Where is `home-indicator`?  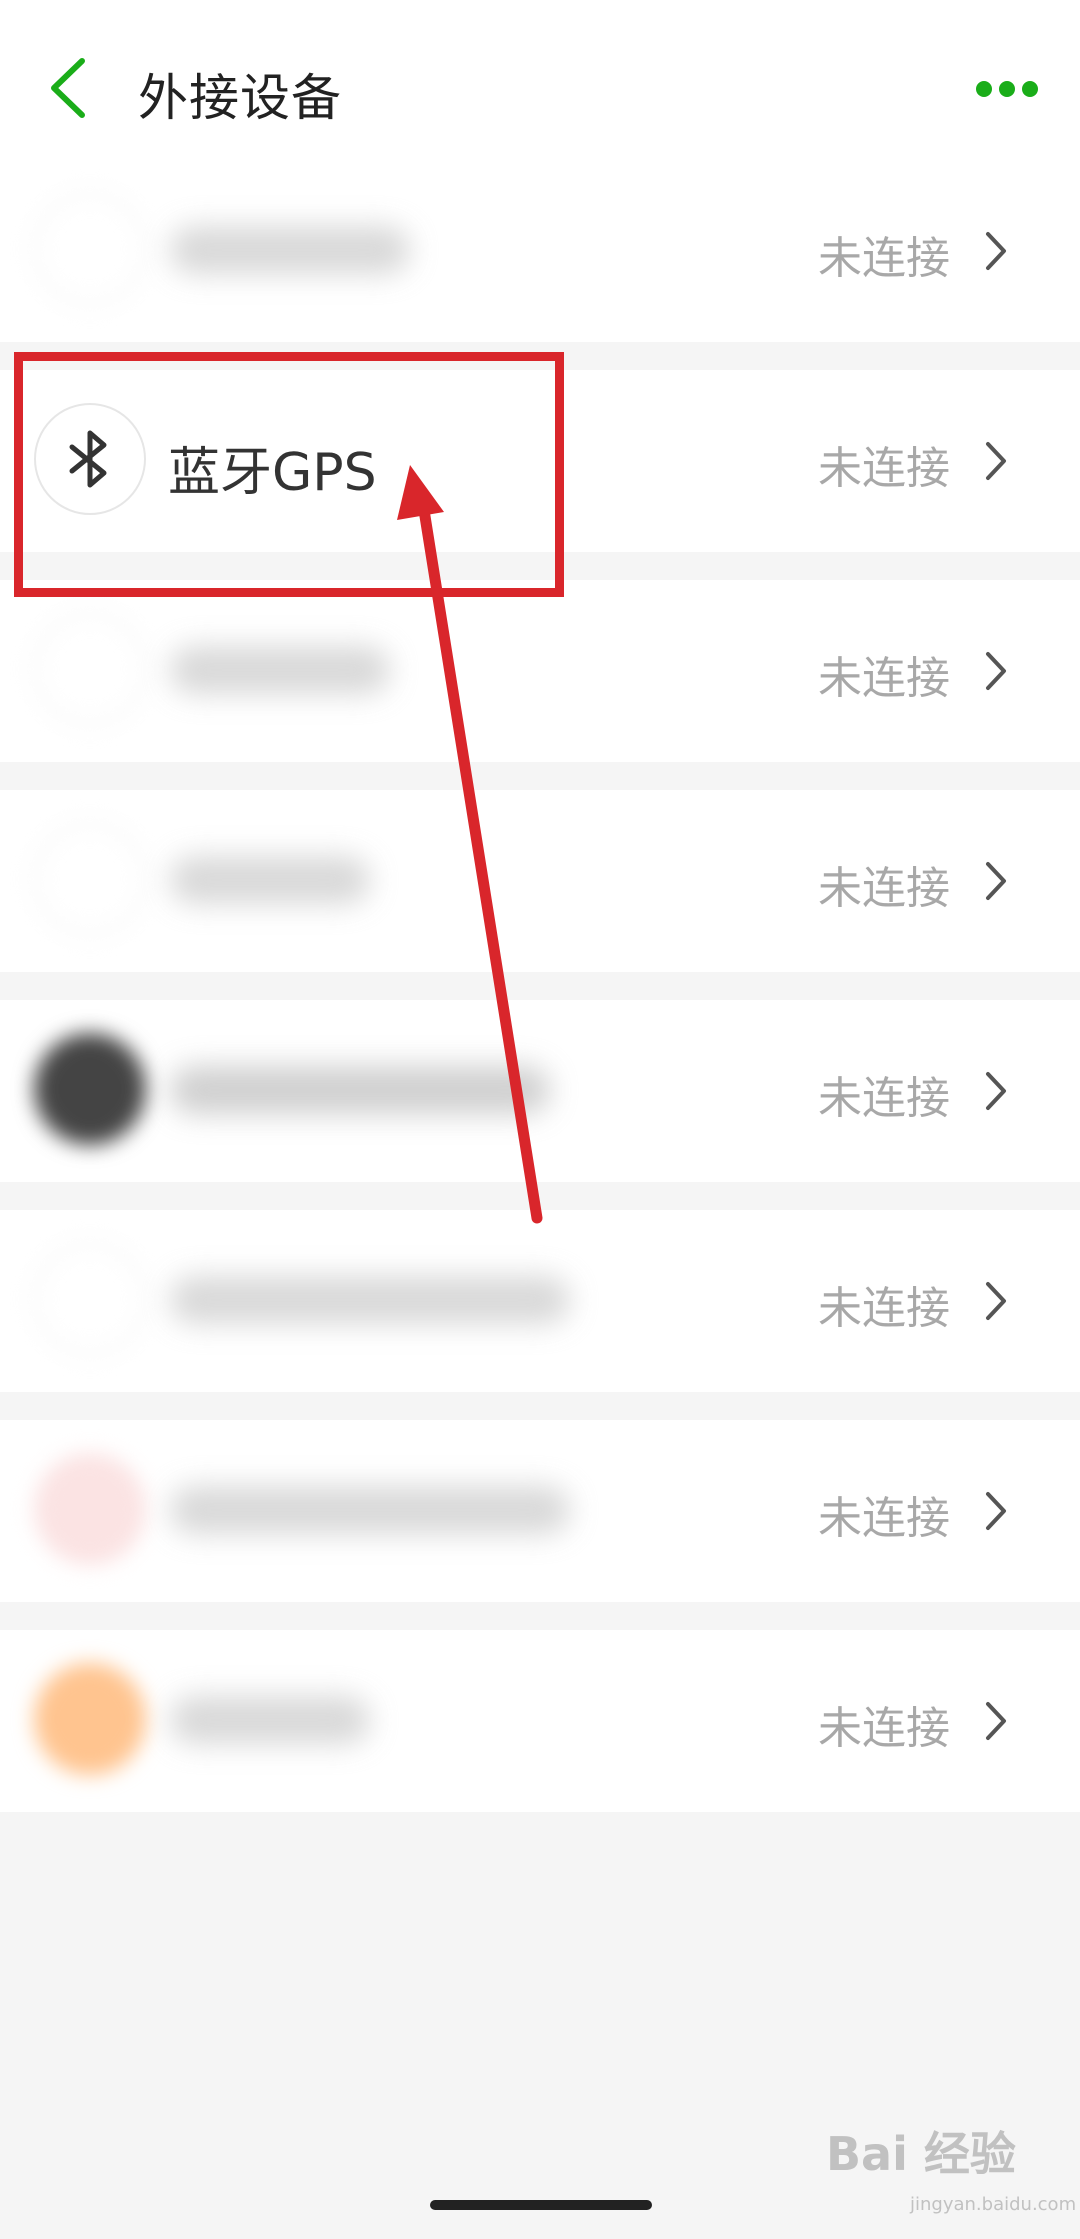
home-indicator is located at coordinates (541, 2205).